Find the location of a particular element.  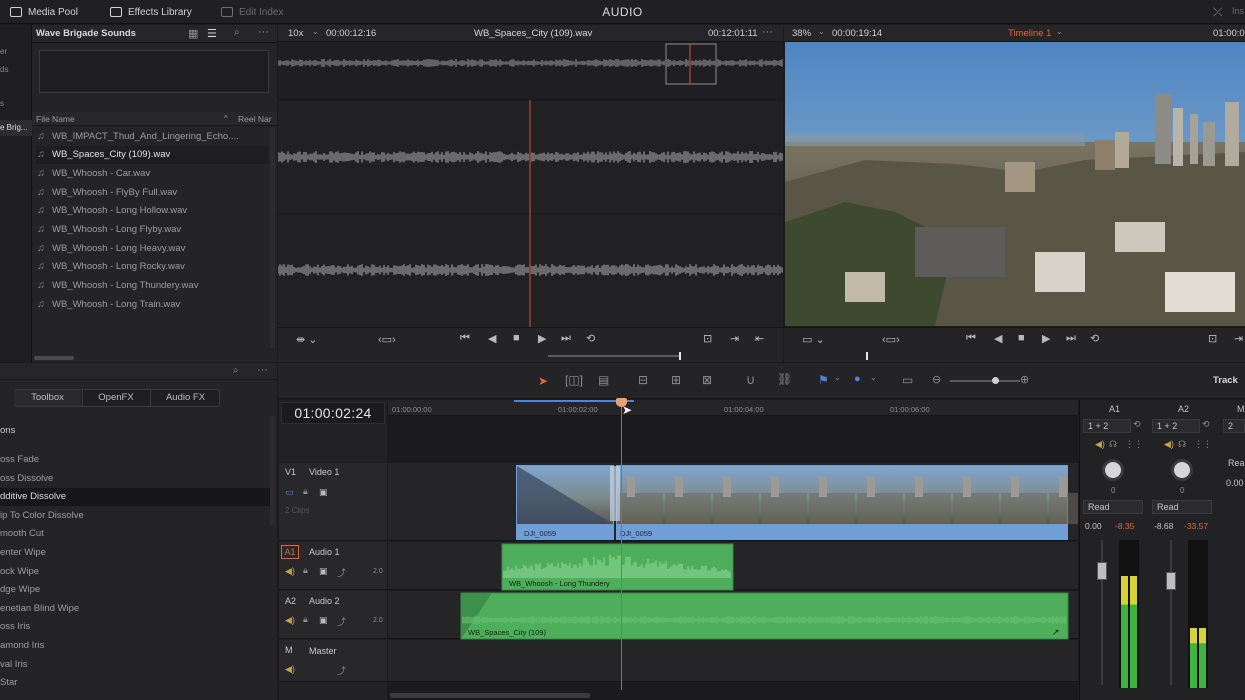

effect-list-item: mooth Cut is located at coordinates (135, 534).